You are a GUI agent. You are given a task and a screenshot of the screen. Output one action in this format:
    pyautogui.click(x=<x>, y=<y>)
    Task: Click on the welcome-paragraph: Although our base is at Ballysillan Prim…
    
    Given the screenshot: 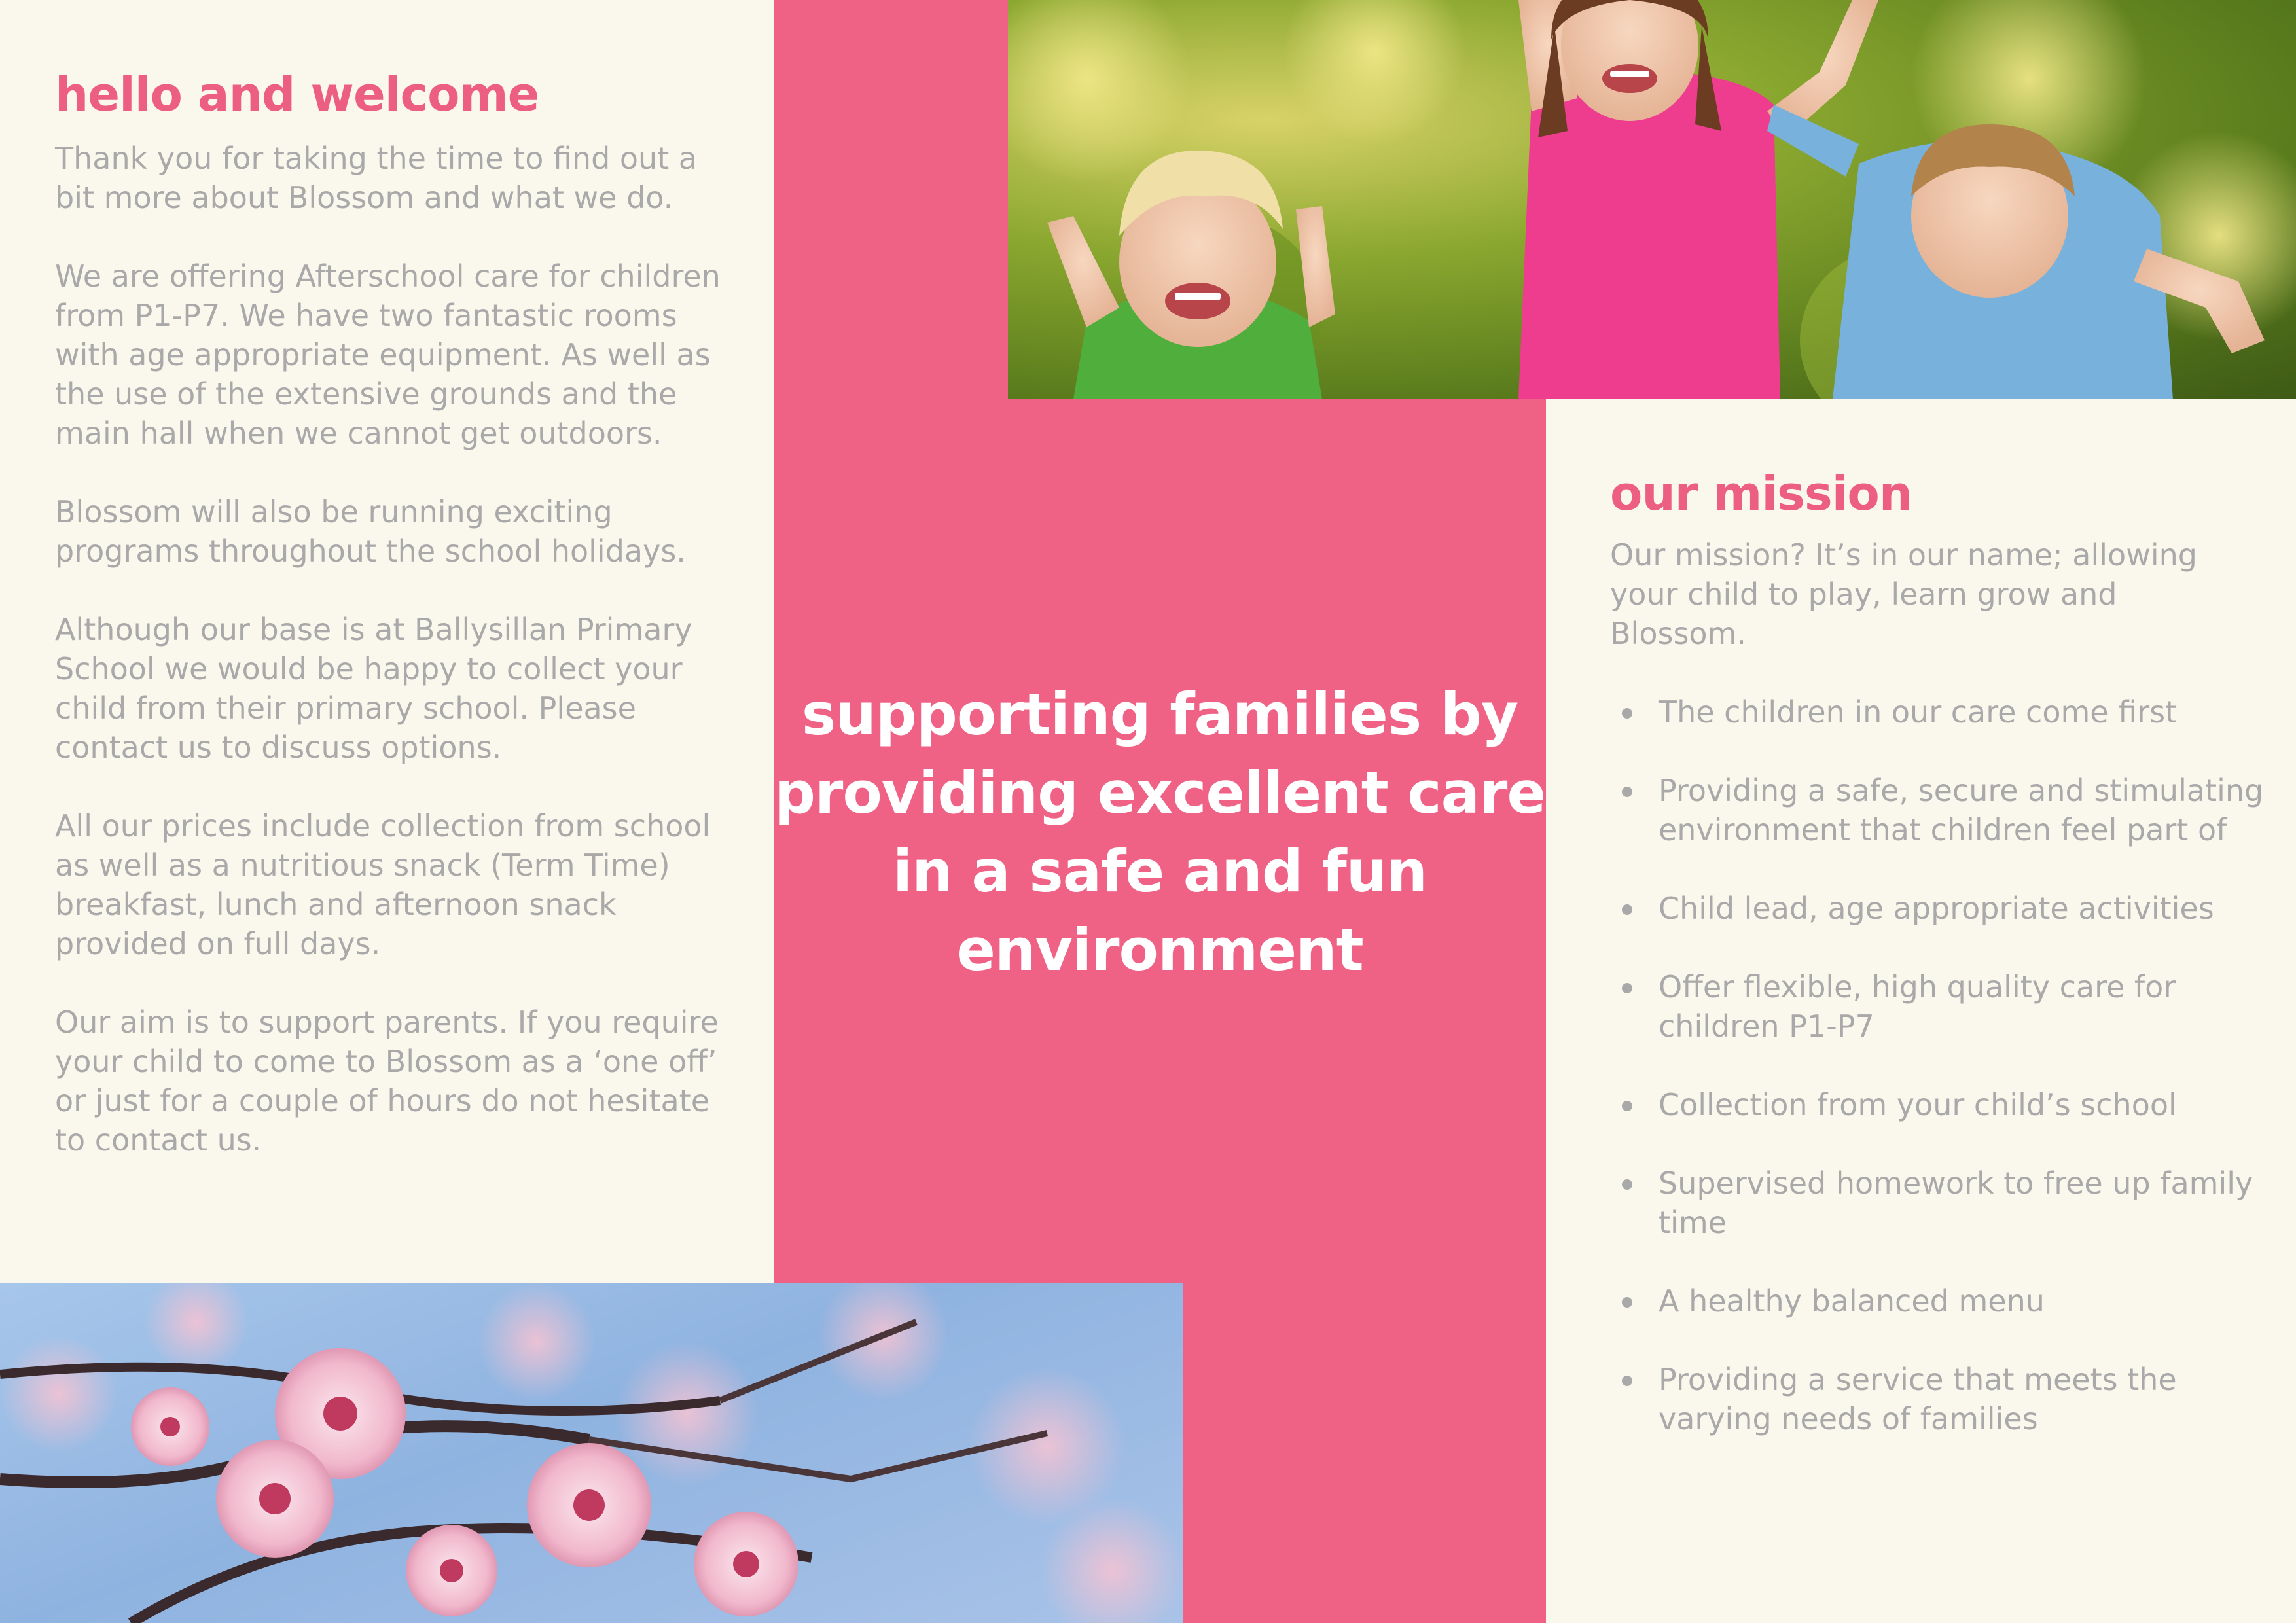 What is the action you would take?
    pyautogui.click(x=373, y=688)
    